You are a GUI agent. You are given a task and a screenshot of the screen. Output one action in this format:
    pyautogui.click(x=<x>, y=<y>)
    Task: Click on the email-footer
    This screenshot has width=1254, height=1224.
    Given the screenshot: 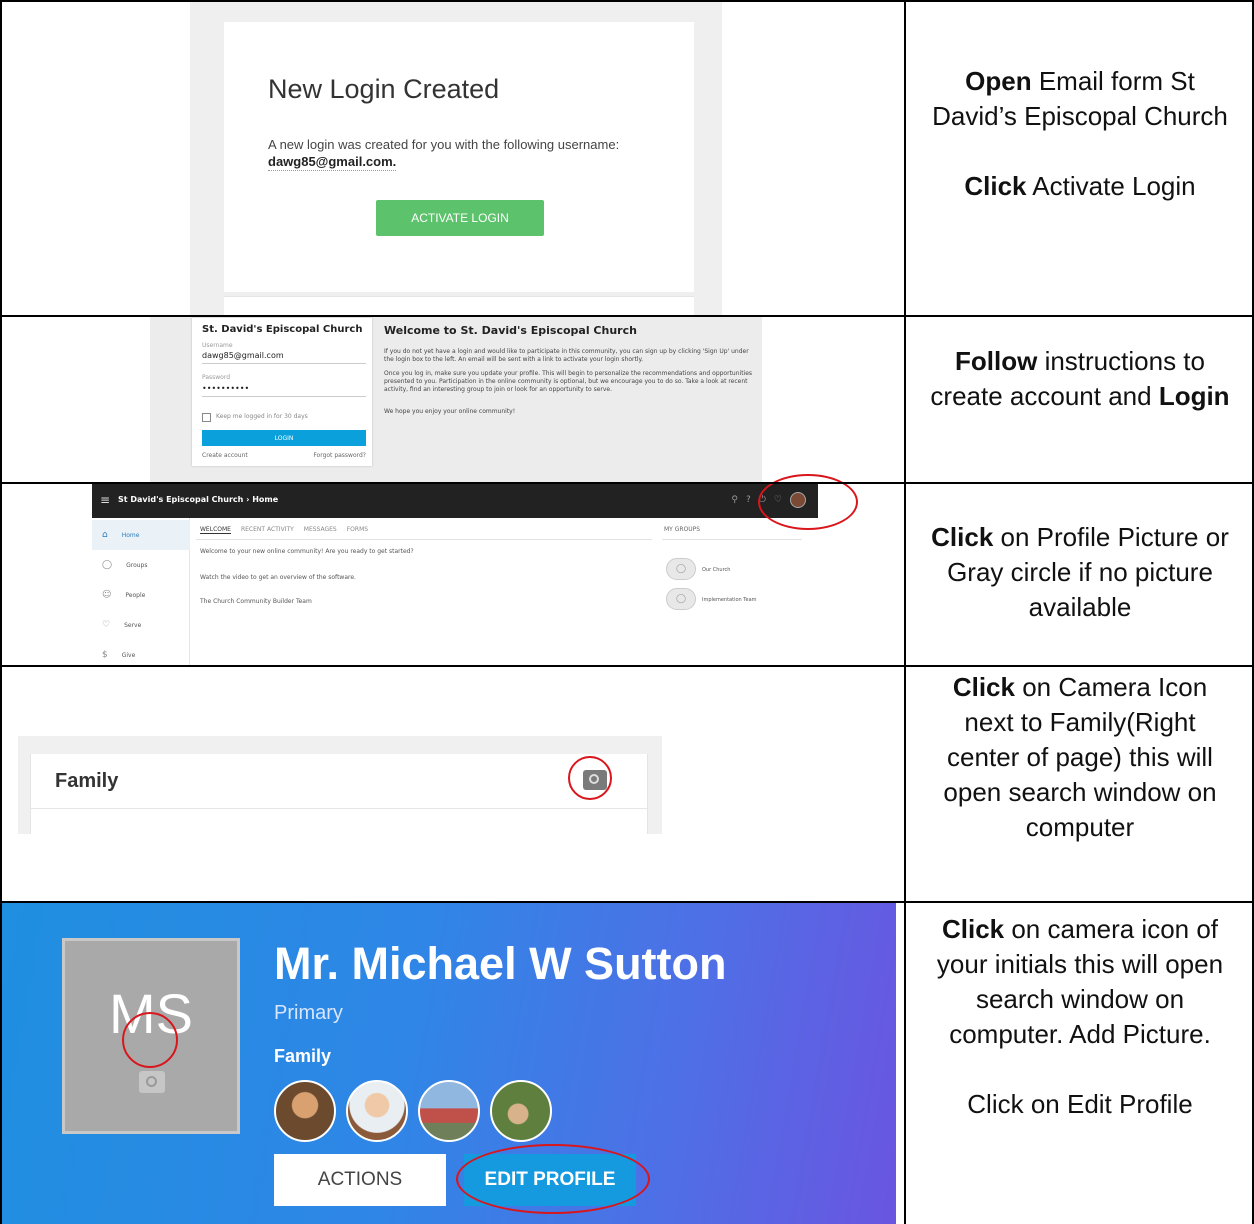 What is the action you would take?
    pyautogui.click(x=459, y=306)
    